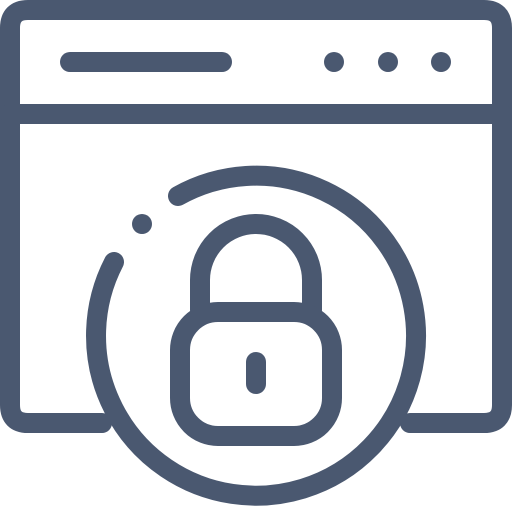  Describe the element at coordinates (256, 267) in the screenshot. I see `lock-shackle` at that location.